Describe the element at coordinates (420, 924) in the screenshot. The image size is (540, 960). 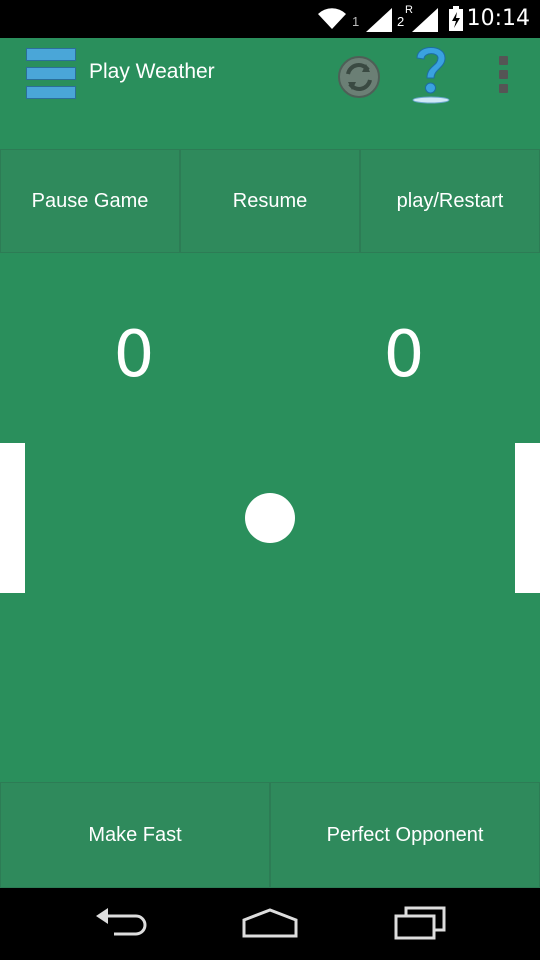
I see `recents-icon` at that location.